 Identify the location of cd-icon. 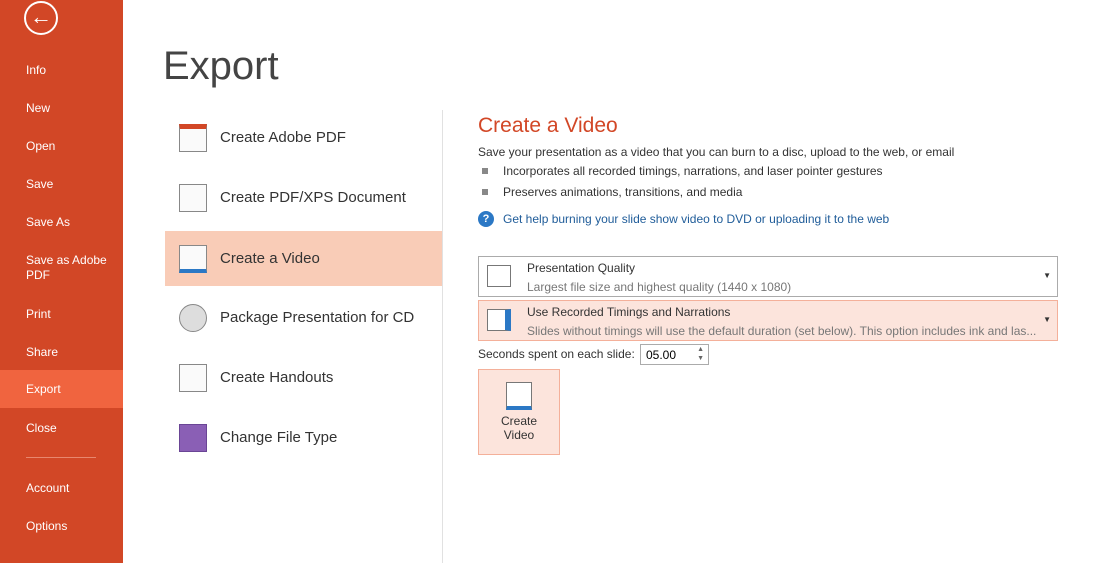
(192, 317).